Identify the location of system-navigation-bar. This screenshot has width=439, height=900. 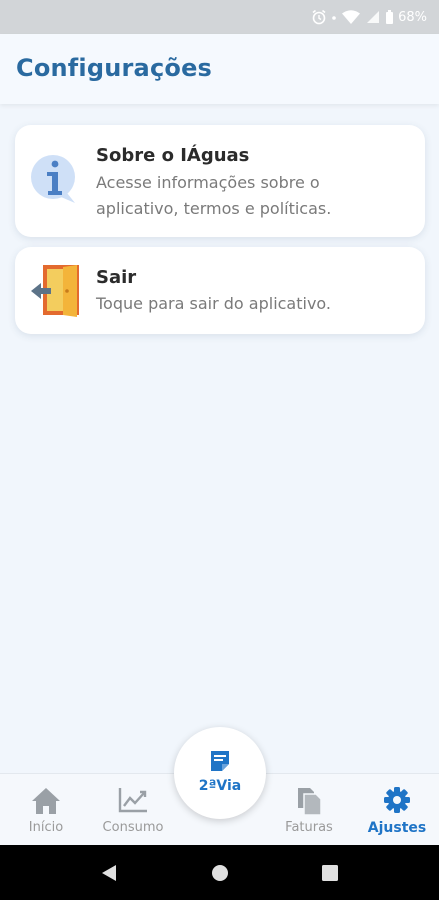
(219, 872).